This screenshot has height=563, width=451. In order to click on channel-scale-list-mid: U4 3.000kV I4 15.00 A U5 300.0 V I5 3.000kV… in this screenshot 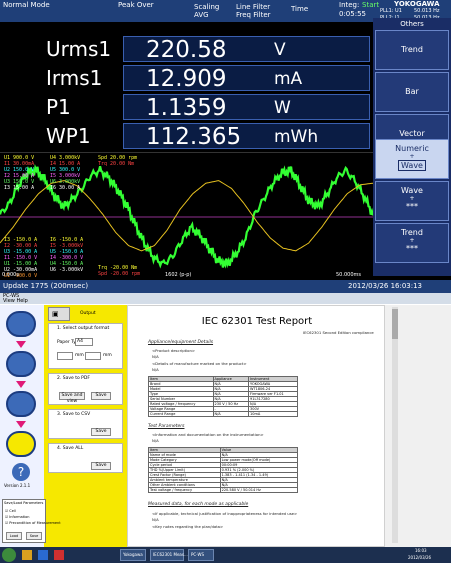, I will do `click(65, 173)`.